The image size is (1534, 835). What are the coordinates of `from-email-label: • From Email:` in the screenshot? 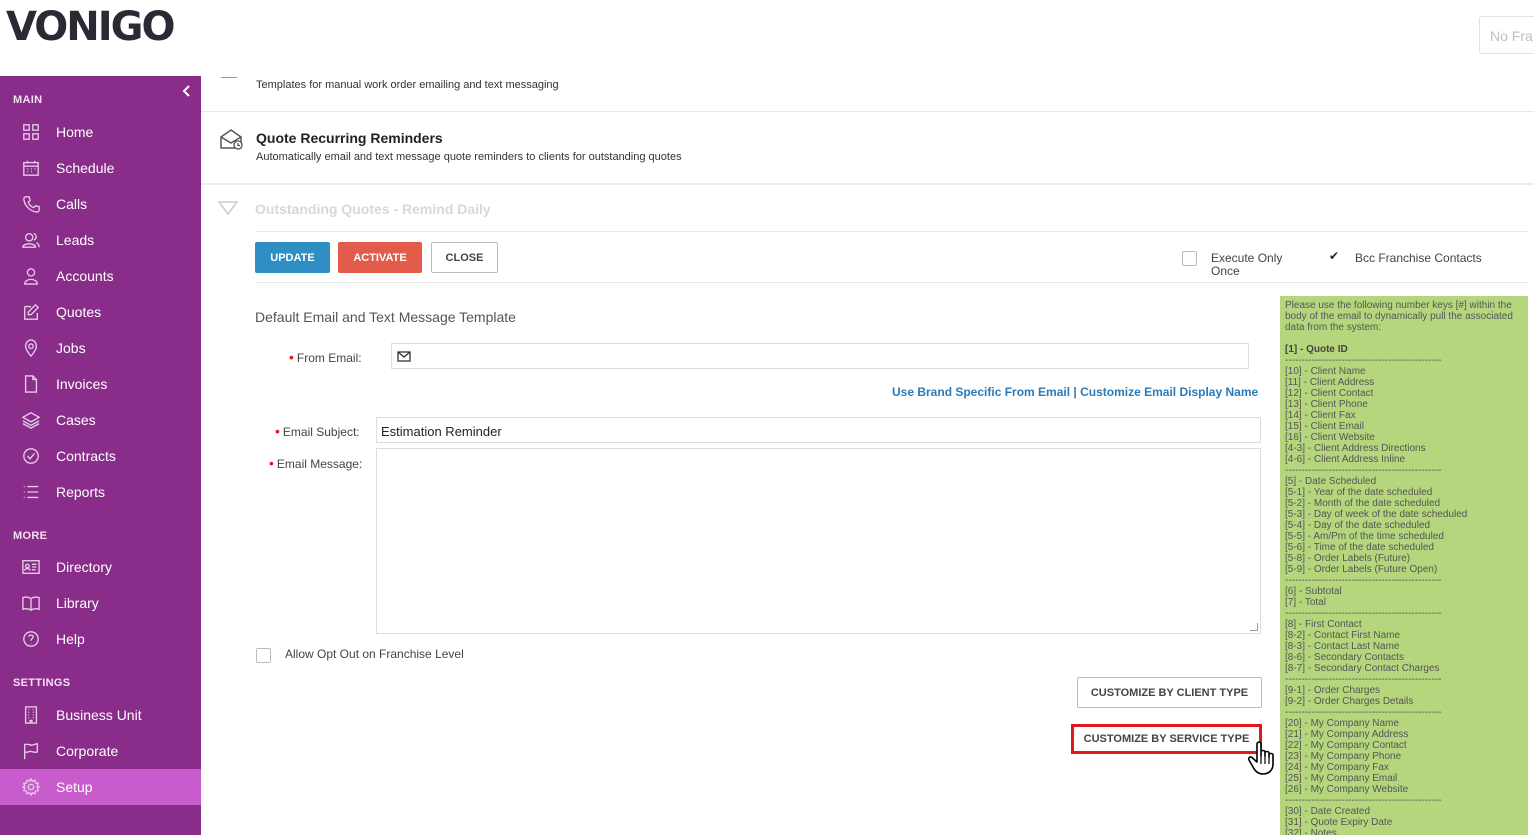 It's located at (325, 357).